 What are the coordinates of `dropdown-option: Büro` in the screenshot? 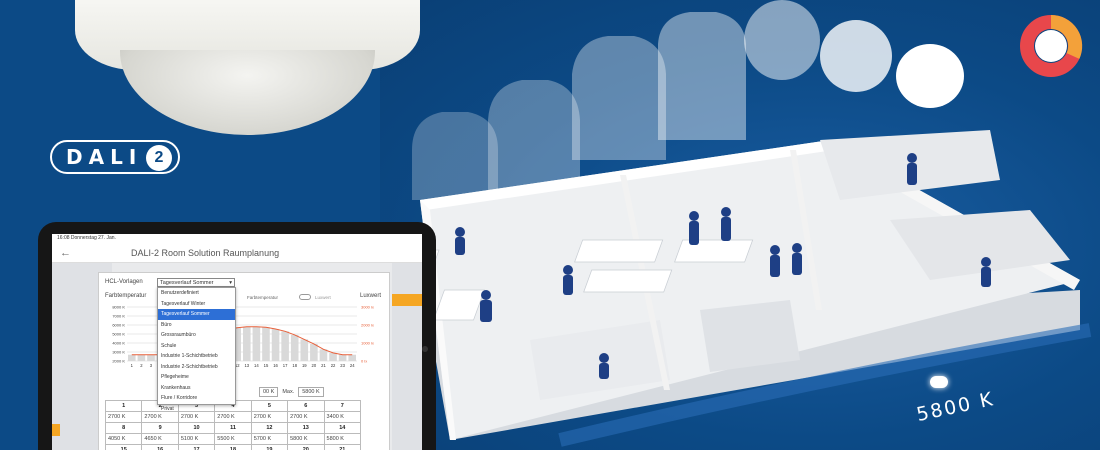 It's located at (196, 325).